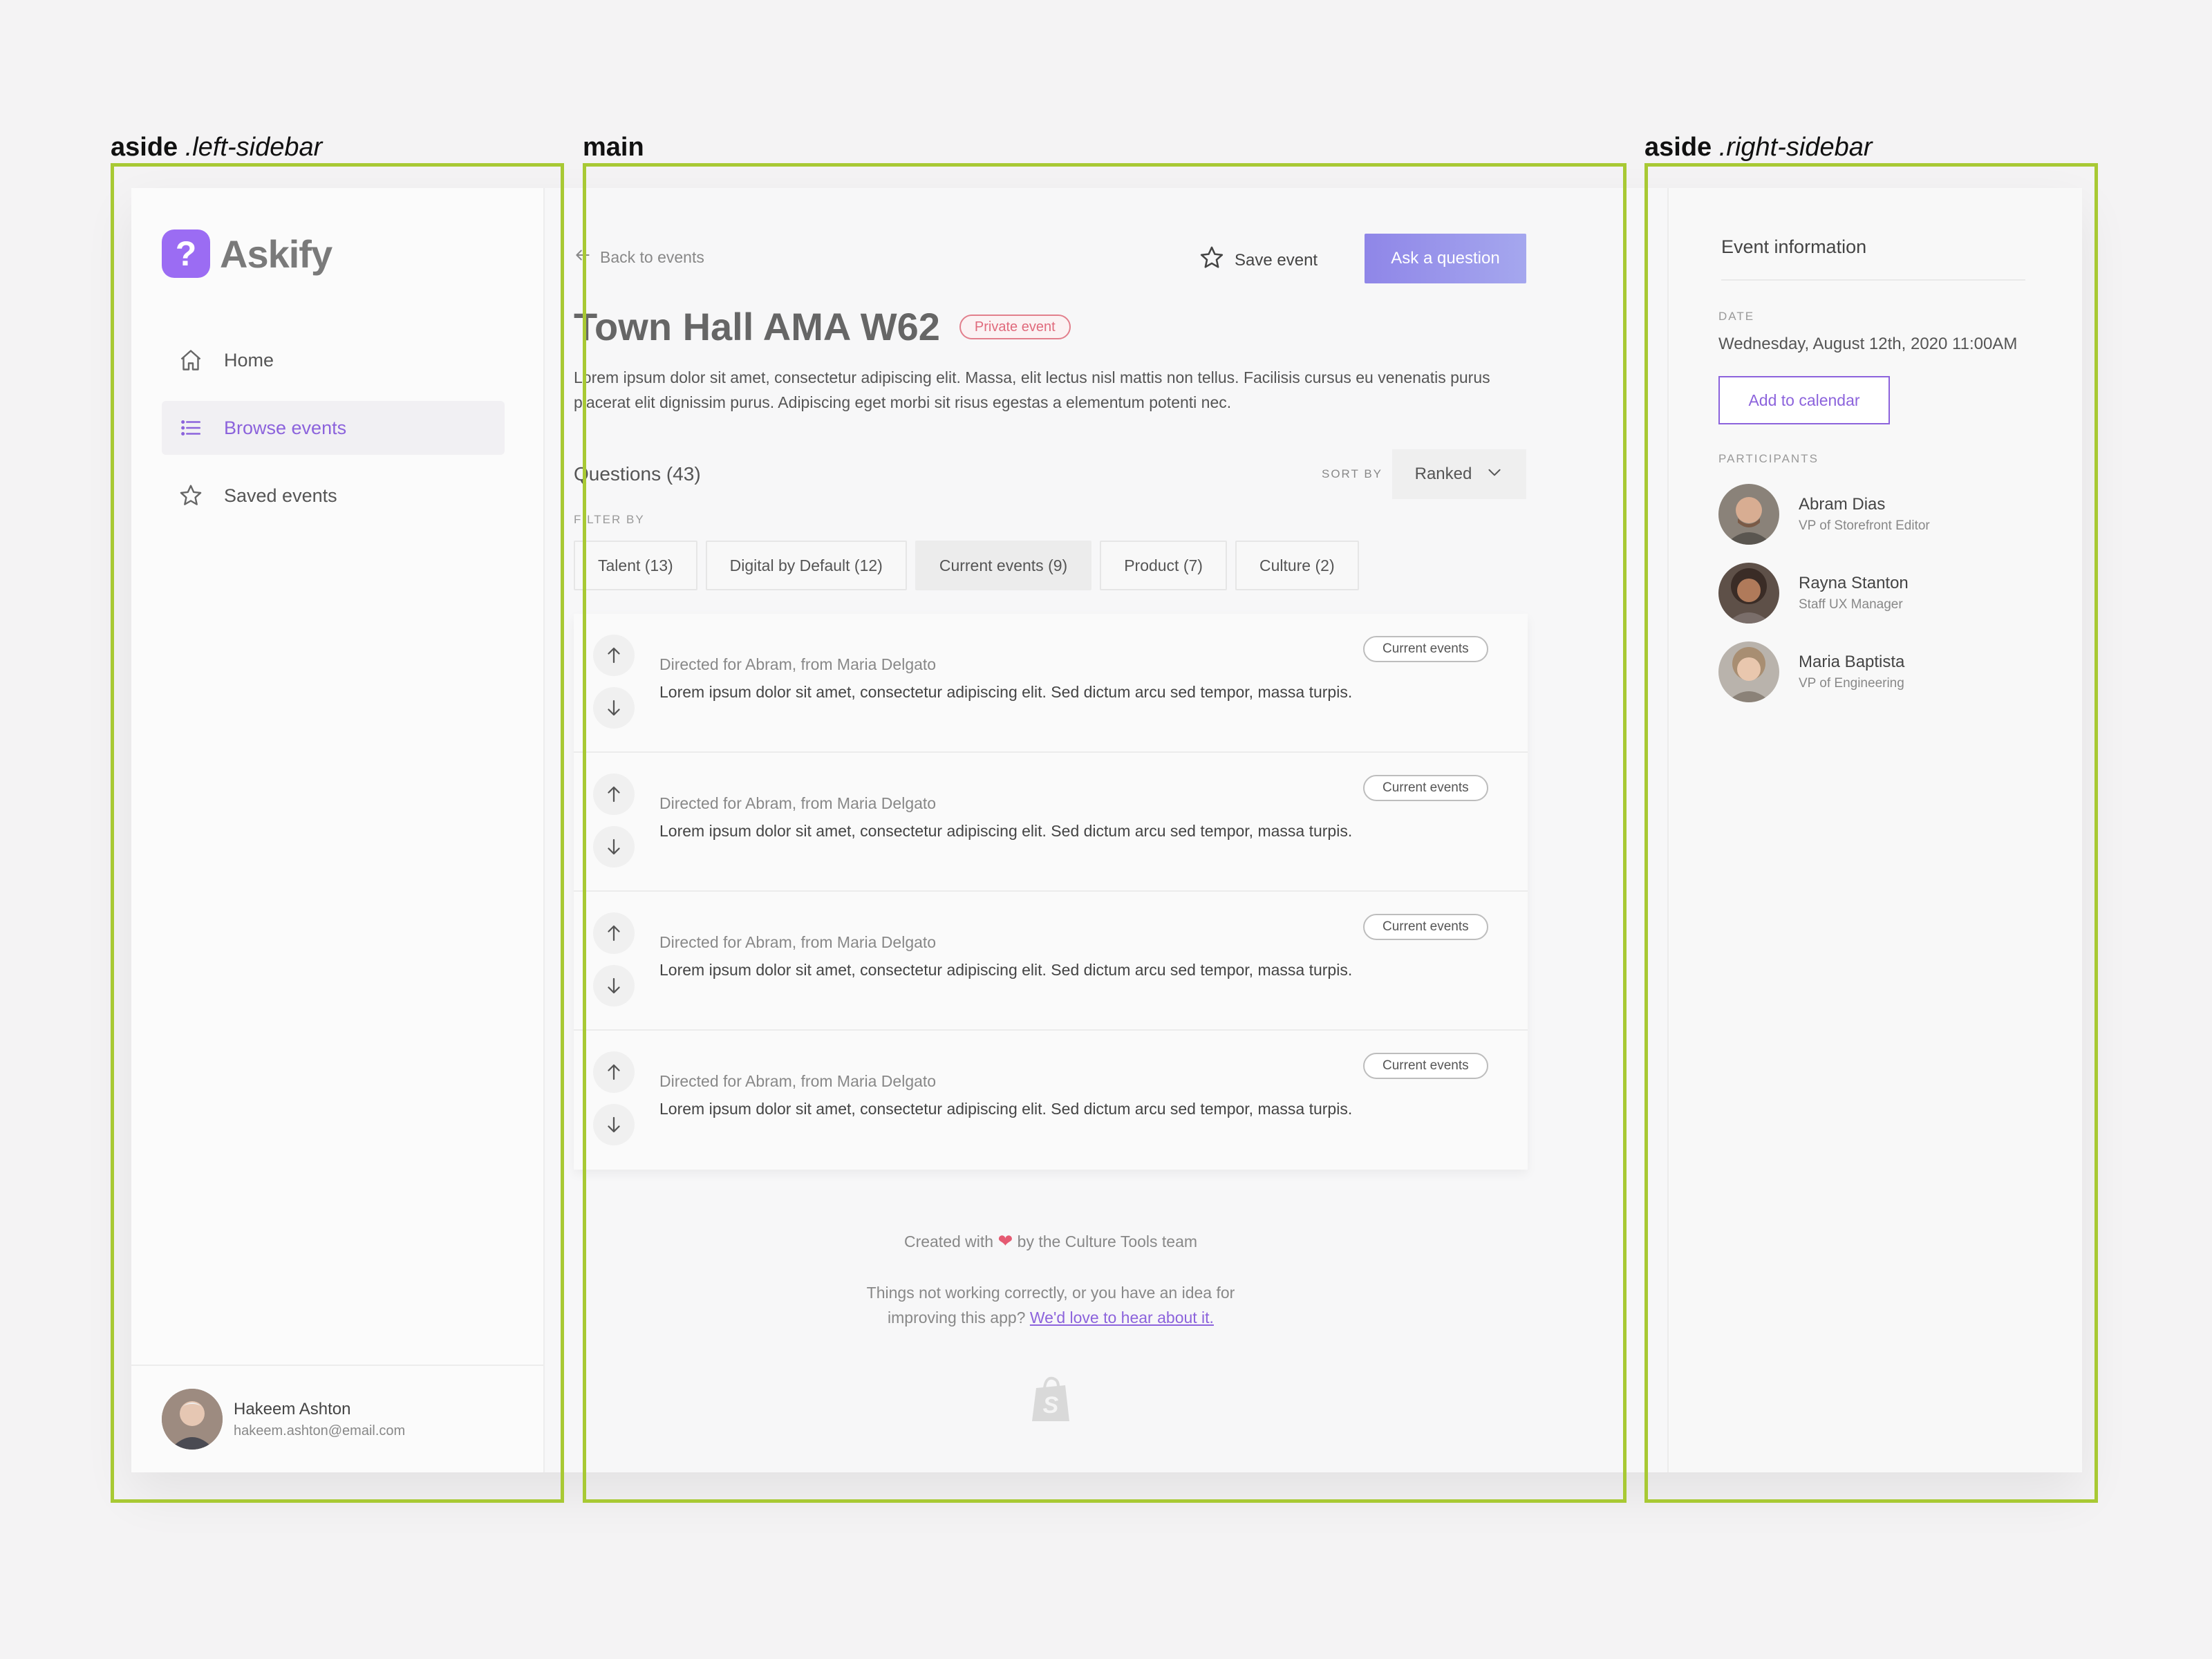 This screenshot has width=2212, height=1659. I want to click on save-event-button: Save event, so click(1258, 260).